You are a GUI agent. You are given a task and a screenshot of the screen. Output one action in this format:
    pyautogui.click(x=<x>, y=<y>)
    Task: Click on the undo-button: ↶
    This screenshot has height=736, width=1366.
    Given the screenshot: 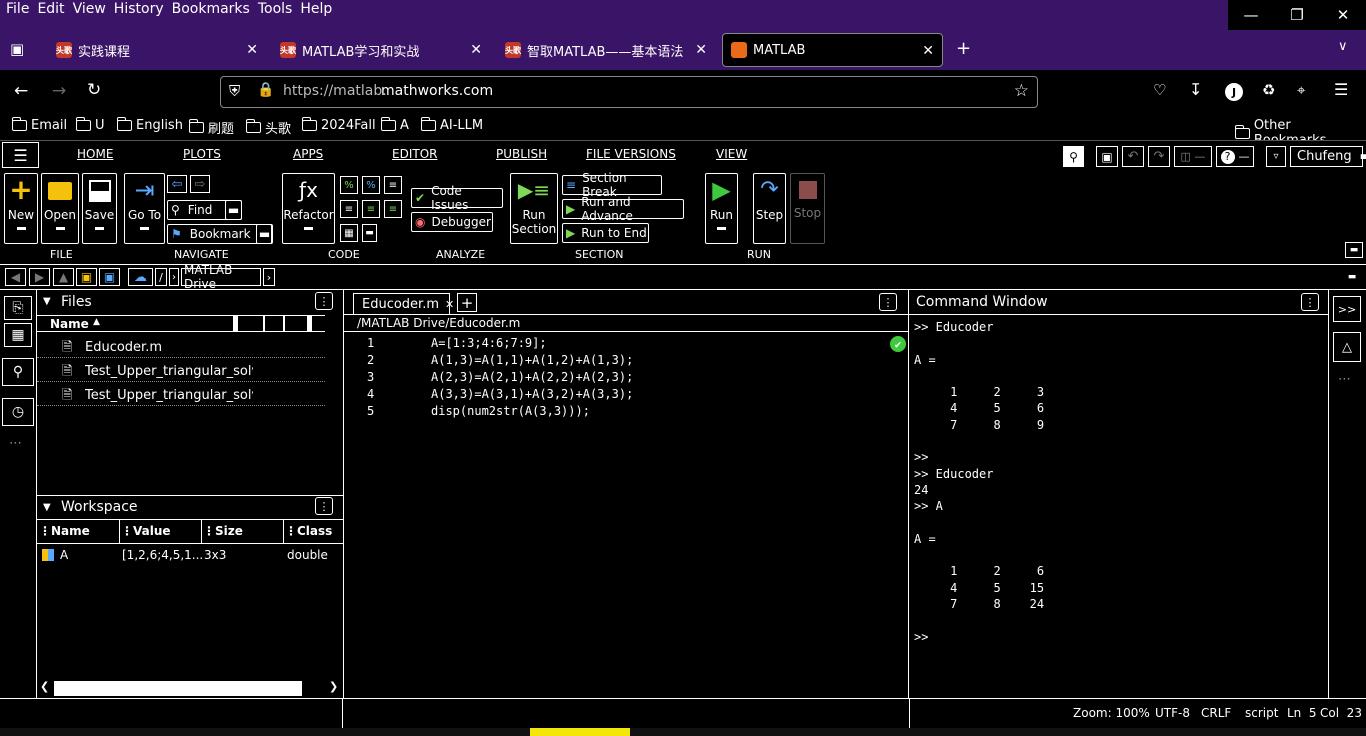 What is the action you would take?
    pyautogui.click(x=1133, y=156)
    